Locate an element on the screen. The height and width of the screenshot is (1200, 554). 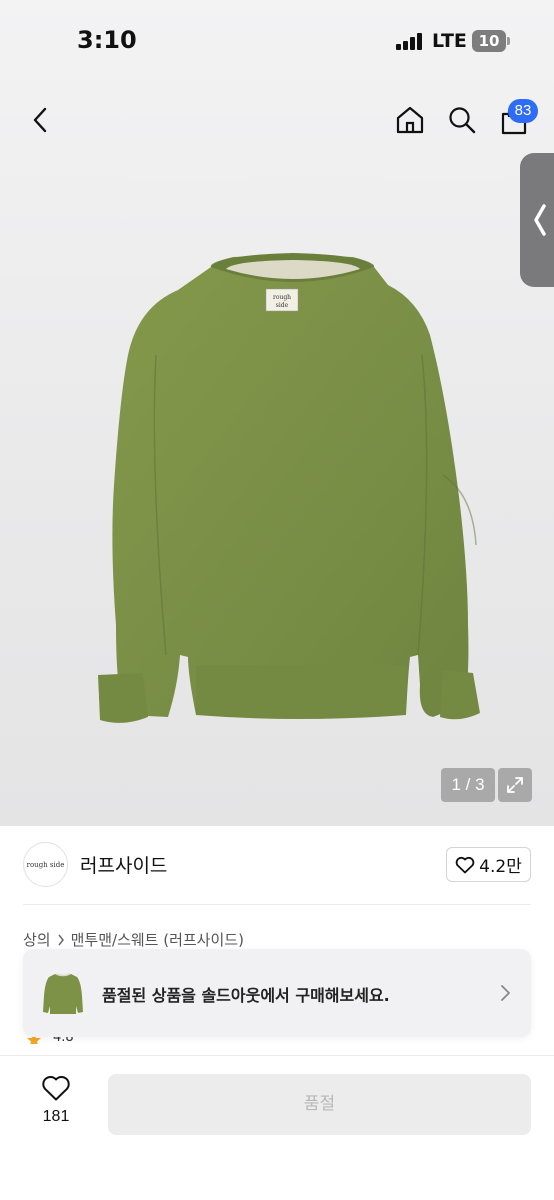
network-label: LTE is located at coordinates (449, 41).